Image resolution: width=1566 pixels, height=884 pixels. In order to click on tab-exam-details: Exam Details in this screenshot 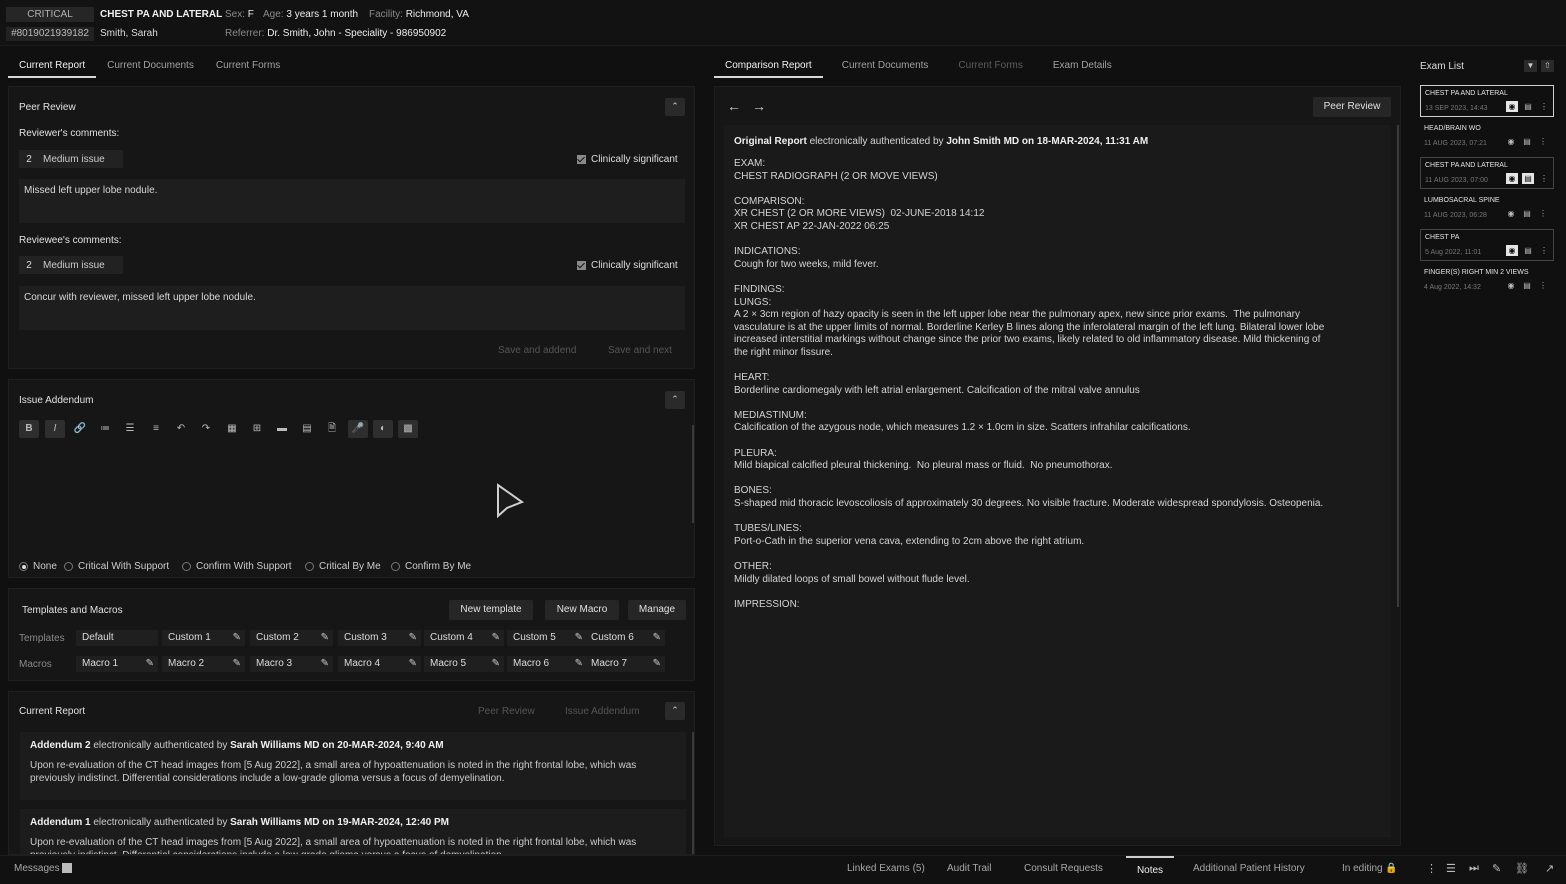, I will do `click(1082, 67)`.